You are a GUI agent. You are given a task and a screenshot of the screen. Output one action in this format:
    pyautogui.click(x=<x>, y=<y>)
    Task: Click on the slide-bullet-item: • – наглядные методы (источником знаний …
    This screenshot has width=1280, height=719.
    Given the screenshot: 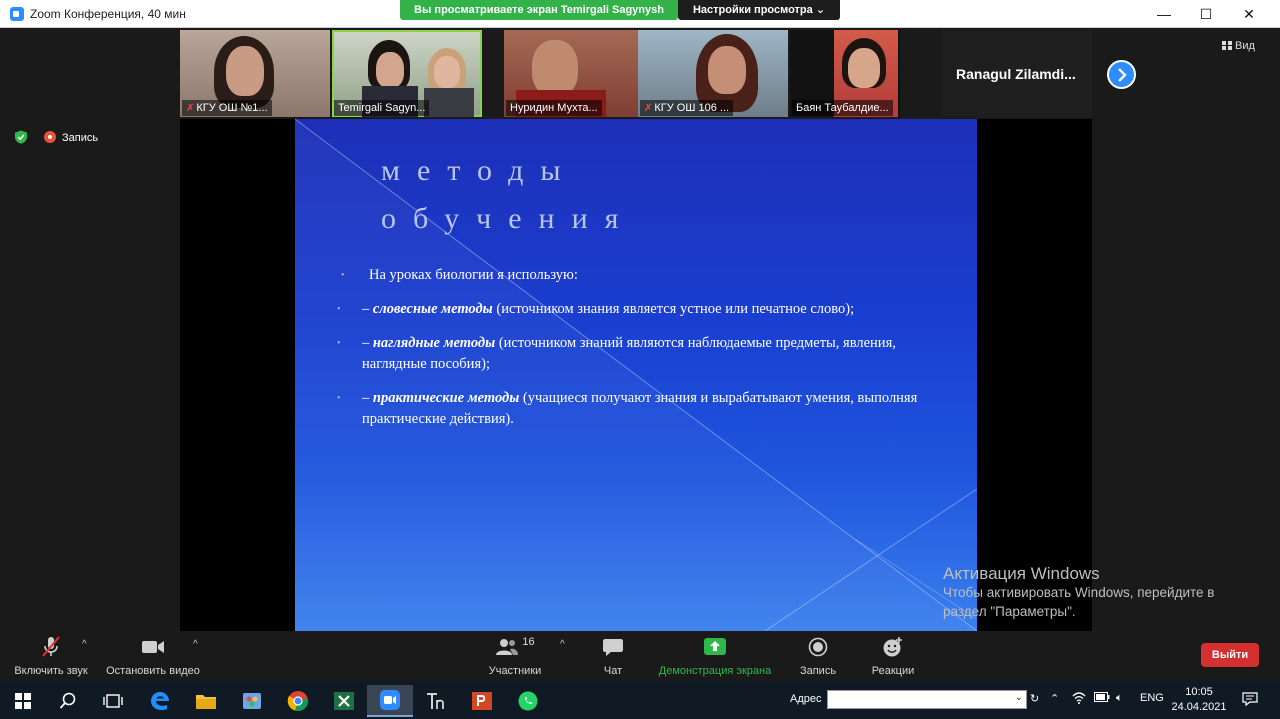 What is the action you would take?
    pyautogui.click(x=616, y=353)
    